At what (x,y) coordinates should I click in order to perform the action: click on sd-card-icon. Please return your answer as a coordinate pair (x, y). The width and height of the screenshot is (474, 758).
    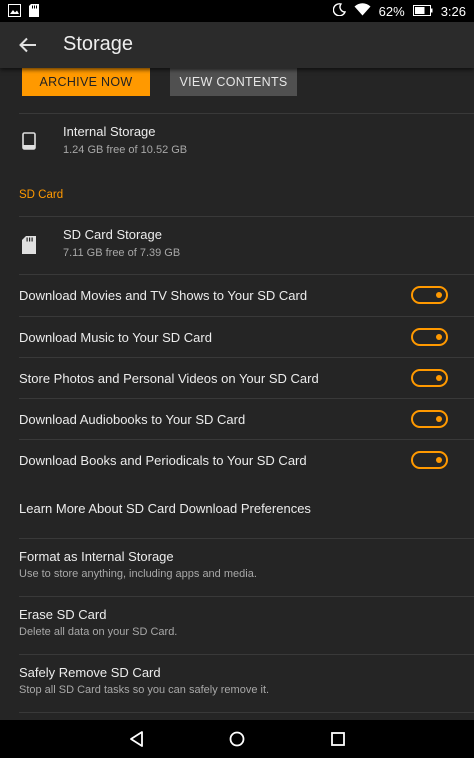
    Looking at the image, I should click on (29, 245).